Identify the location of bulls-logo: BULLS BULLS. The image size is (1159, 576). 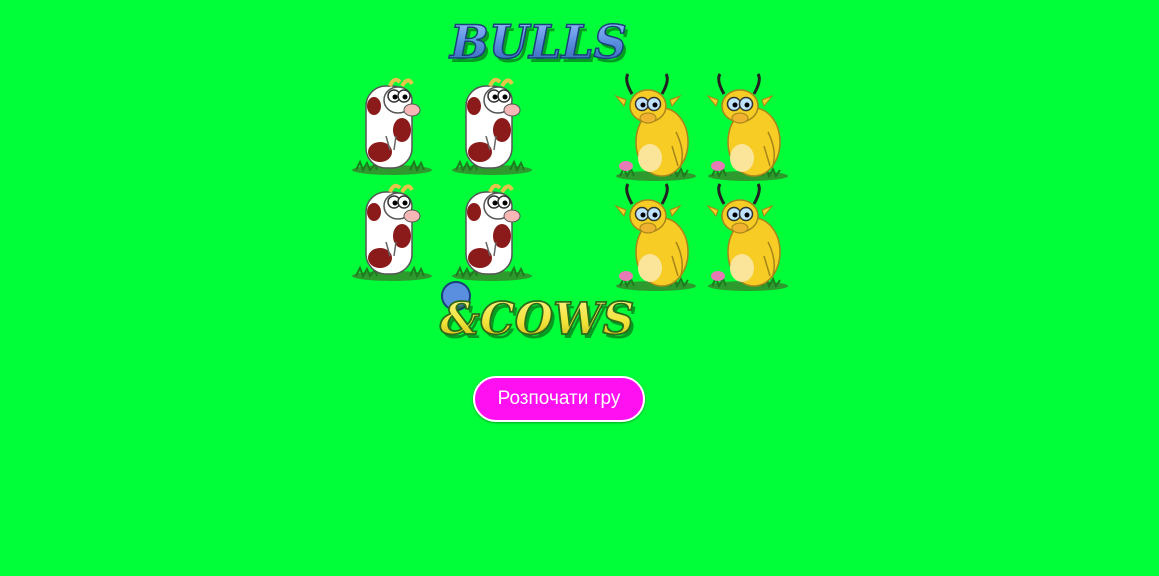
(538, 43).